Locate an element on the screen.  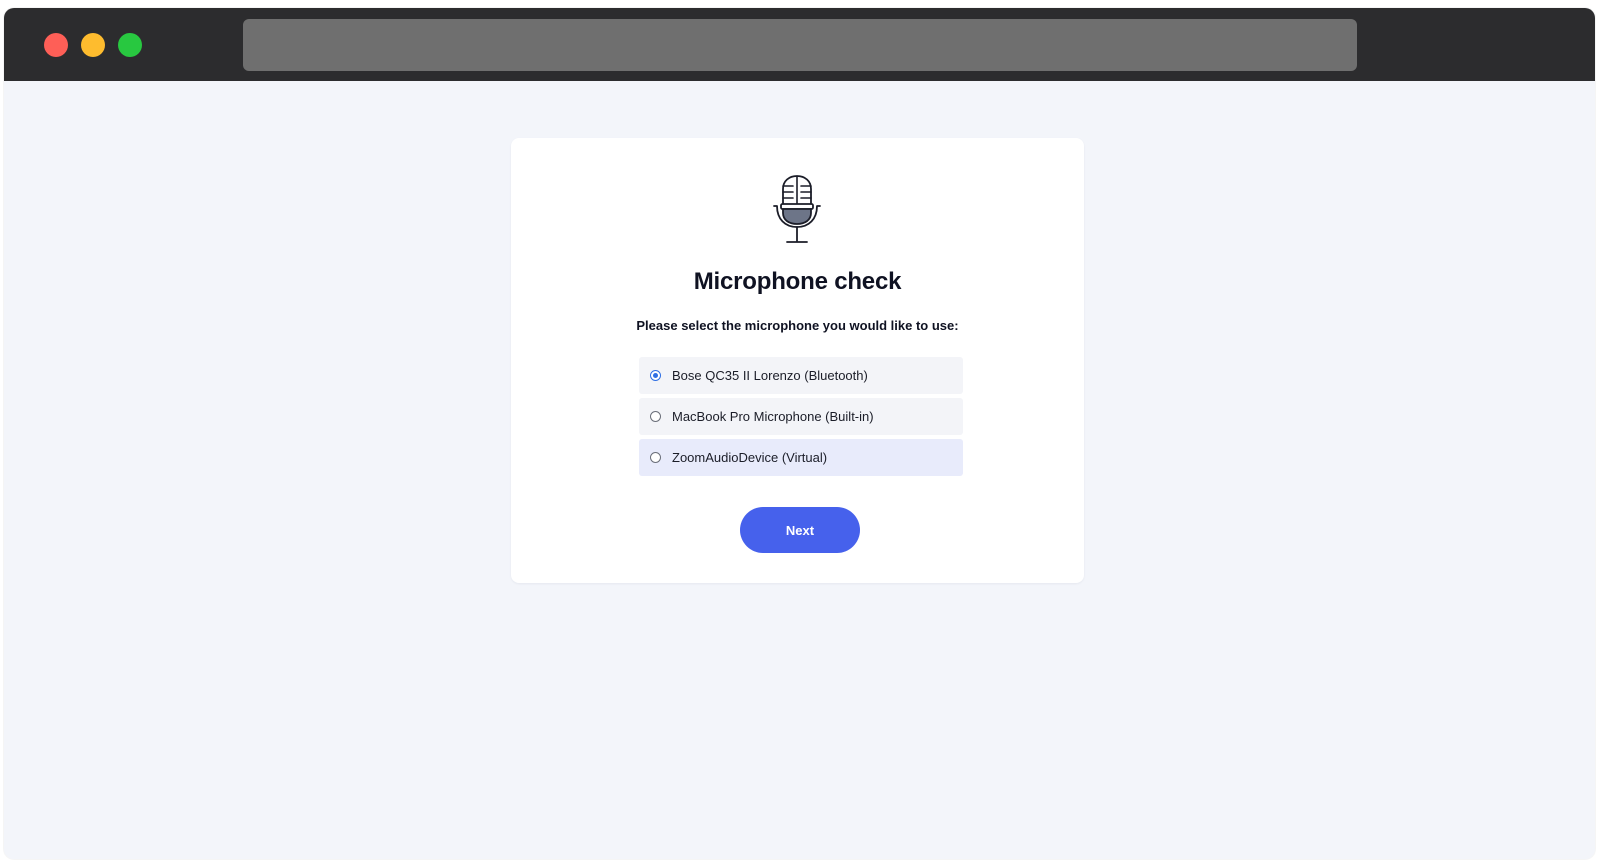
title-bar is located at coordinates (799, 44).